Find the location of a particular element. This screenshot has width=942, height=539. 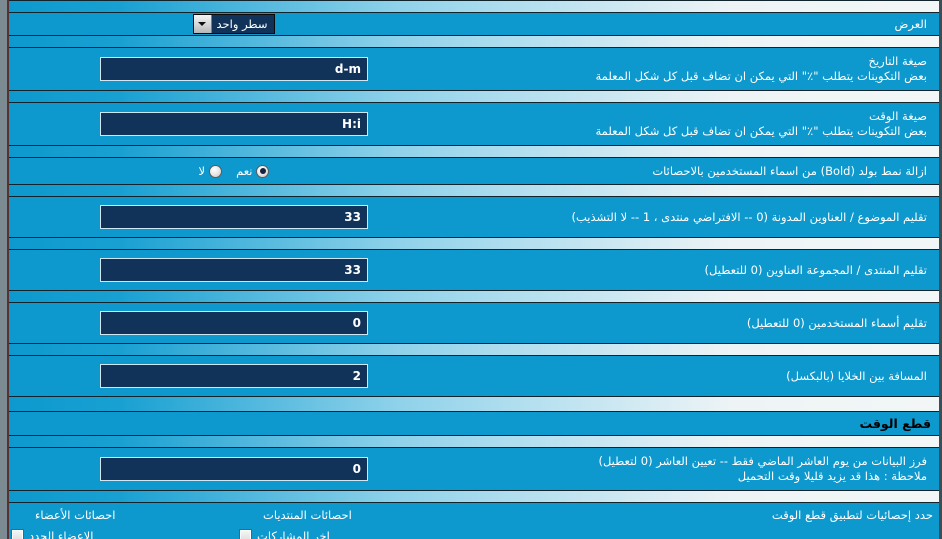

control-remove-bold: نعم لا is located at coordinates (232, 171).